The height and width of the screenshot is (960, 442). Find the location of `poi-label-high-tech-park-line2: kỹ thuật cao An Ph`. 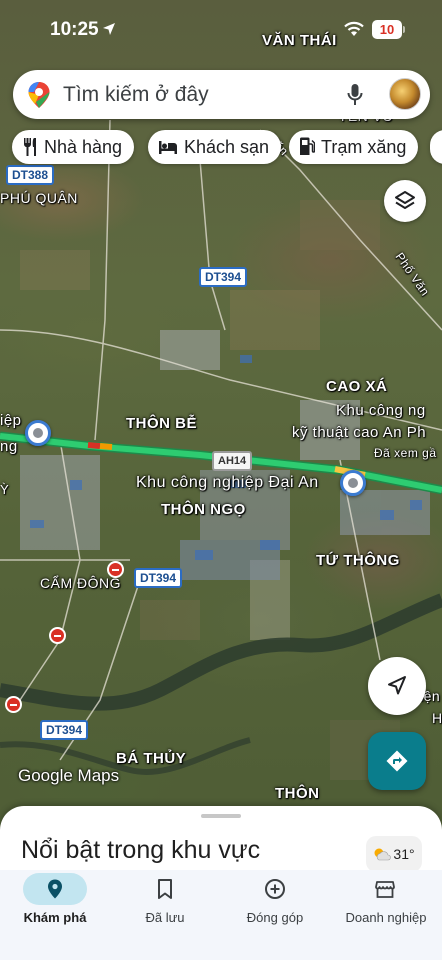

poi-label-high-tech-park-line2: kỹ thuật cao An Ph is located at coordinates (359, 432).